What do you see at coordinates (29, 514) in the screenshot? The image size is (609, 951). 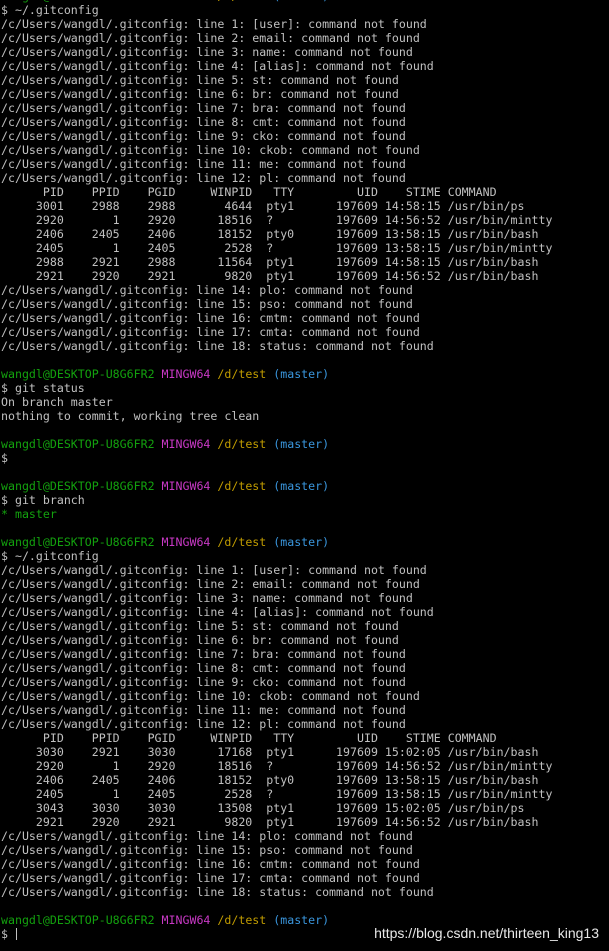 I see `current-branch: * master` at bounding box center [29, 514].